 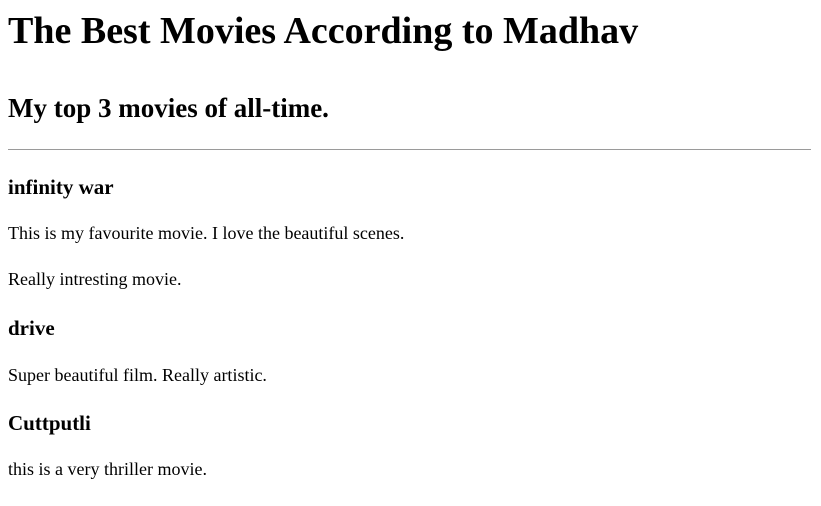 I want to click on movie-description: Really intresting movie., so click(x=95, y=279).